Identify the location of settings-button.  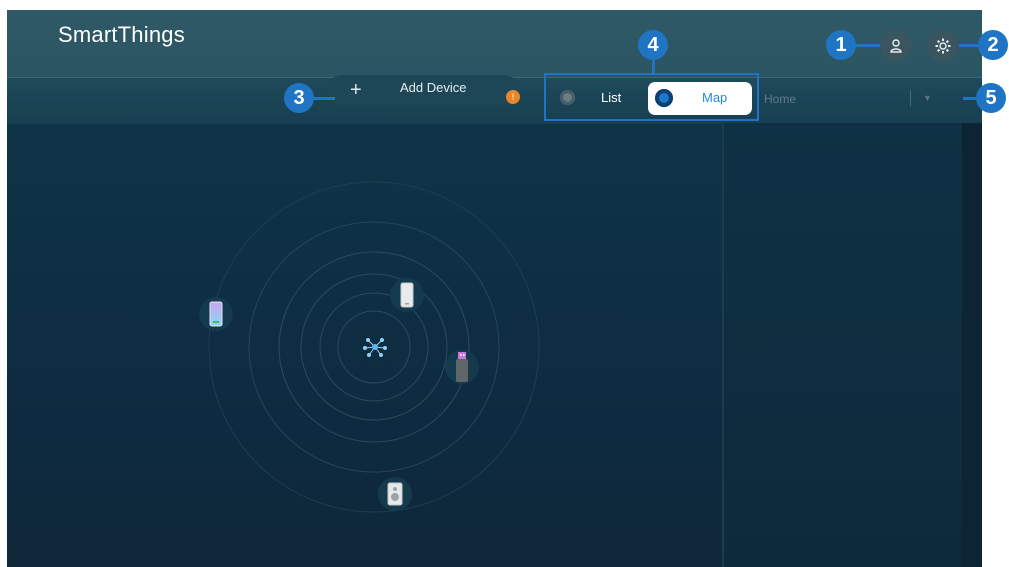
(943, 46).